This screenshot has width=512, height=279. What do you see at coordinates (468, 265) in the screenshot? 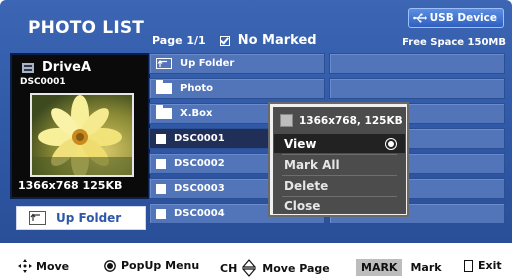
I see `exit-icon` at bounding box center [468, 265].